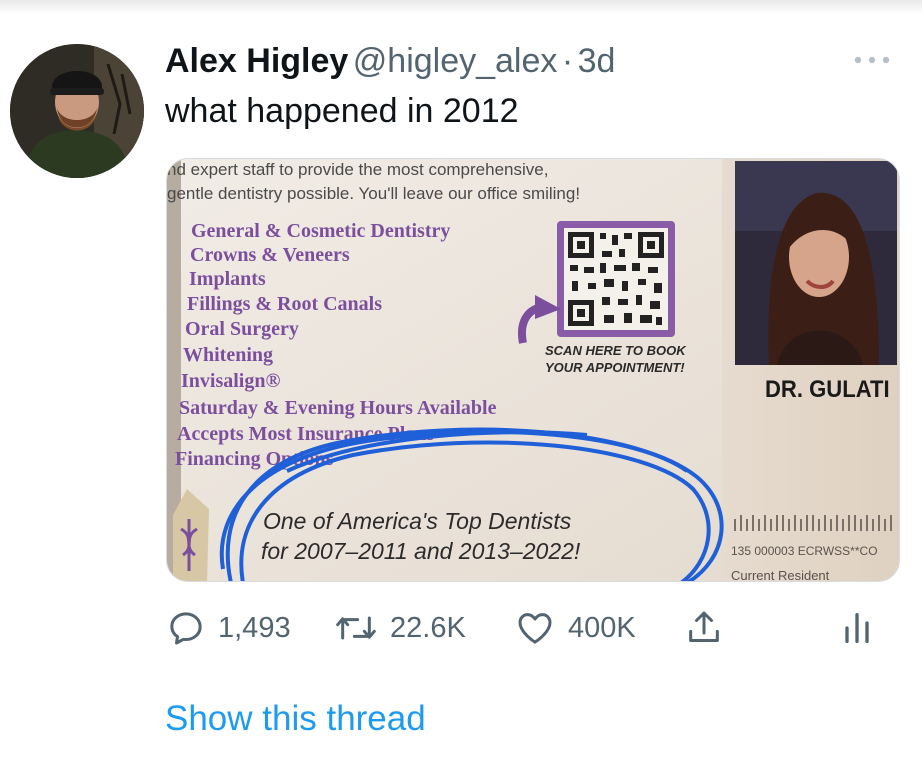  What do you see at coordinates (342, 111) in the screenshot?
I see `tweet-text: what happened in 2012` at bounding box center [342, 111].